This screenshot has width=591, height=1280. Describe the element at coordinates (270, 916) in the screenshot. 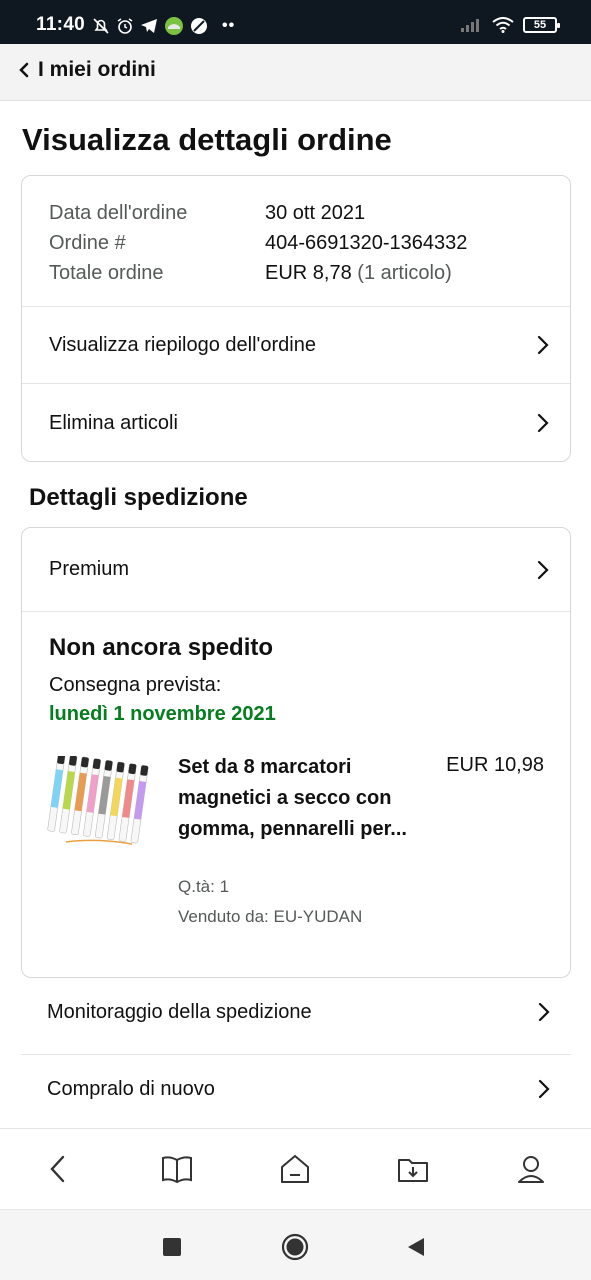

I see `product-seller: Venduto da: EU-YUDAN` at that location.